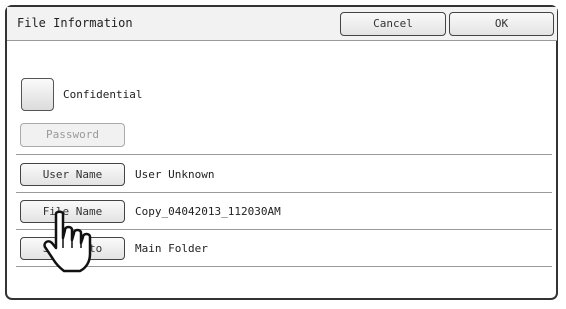 Image resolution: width=566 pixels, height=309 pixels. What do you see at coordinates (393, 24) in the screenshot?
I see `cancel-button: Cancel` at bounding box center [393, 24].